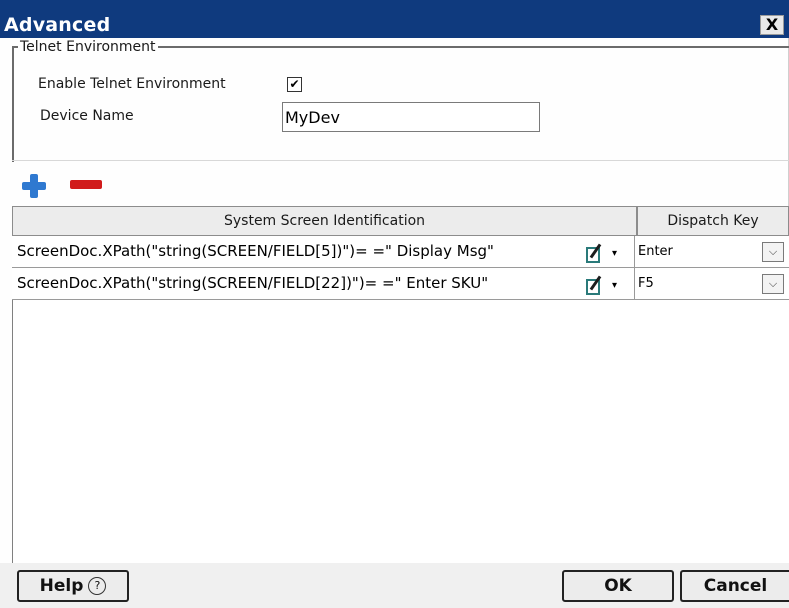 The height and width of the screenshot is (608, 789). I want to click on dispatch-key-value: F5, so click(646, 283).